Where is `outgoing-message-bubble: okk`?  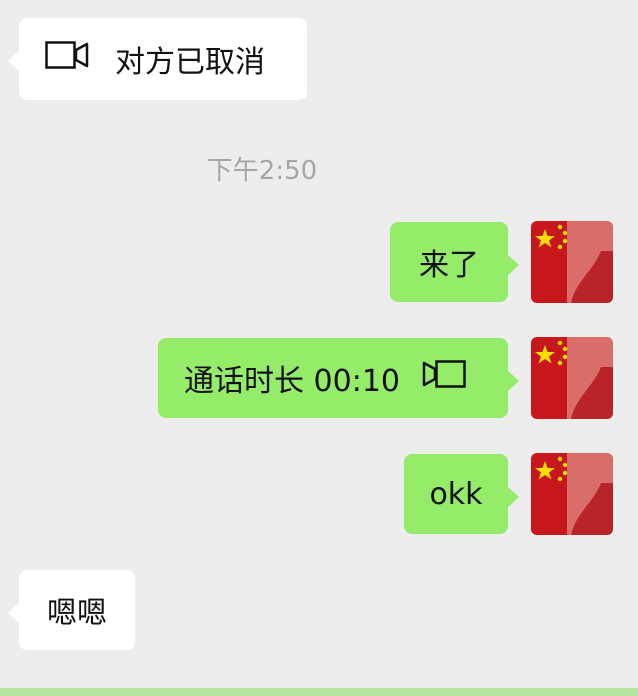 outgoing-message-bubble: okk is located at coordinates (461, 494).